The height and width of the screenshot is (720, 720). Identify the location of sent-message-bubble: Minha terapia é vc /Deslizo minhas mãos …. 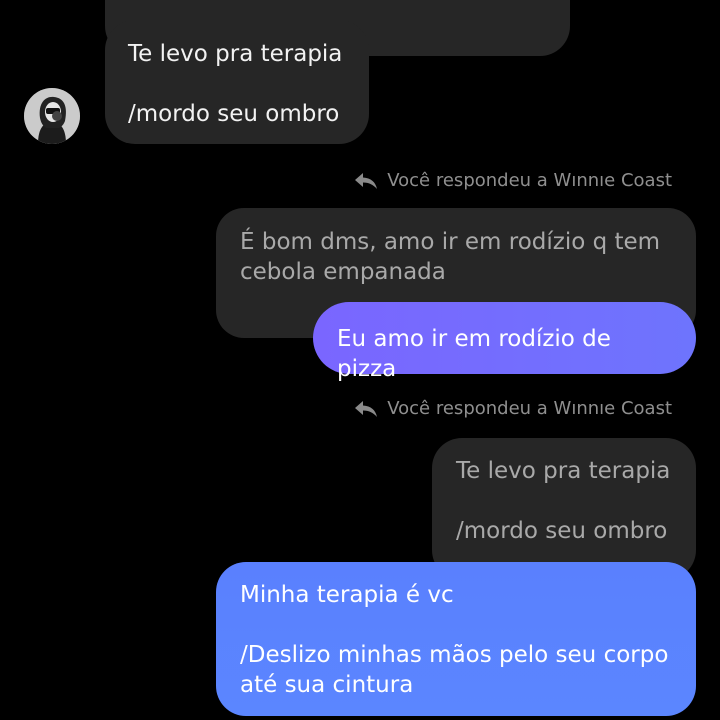
(456, 639).